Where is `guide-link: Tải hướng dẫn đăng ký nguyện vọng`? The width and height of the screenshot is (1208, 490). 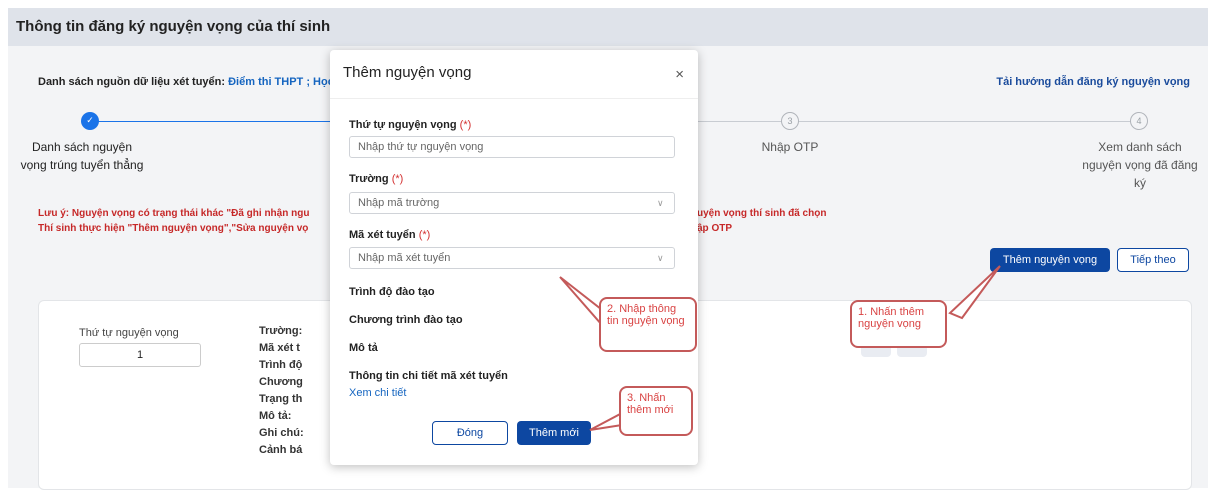
guide-link: Tải hướng dẫn đăng ký nguyện vọng is located at coordinates (1093, 82).